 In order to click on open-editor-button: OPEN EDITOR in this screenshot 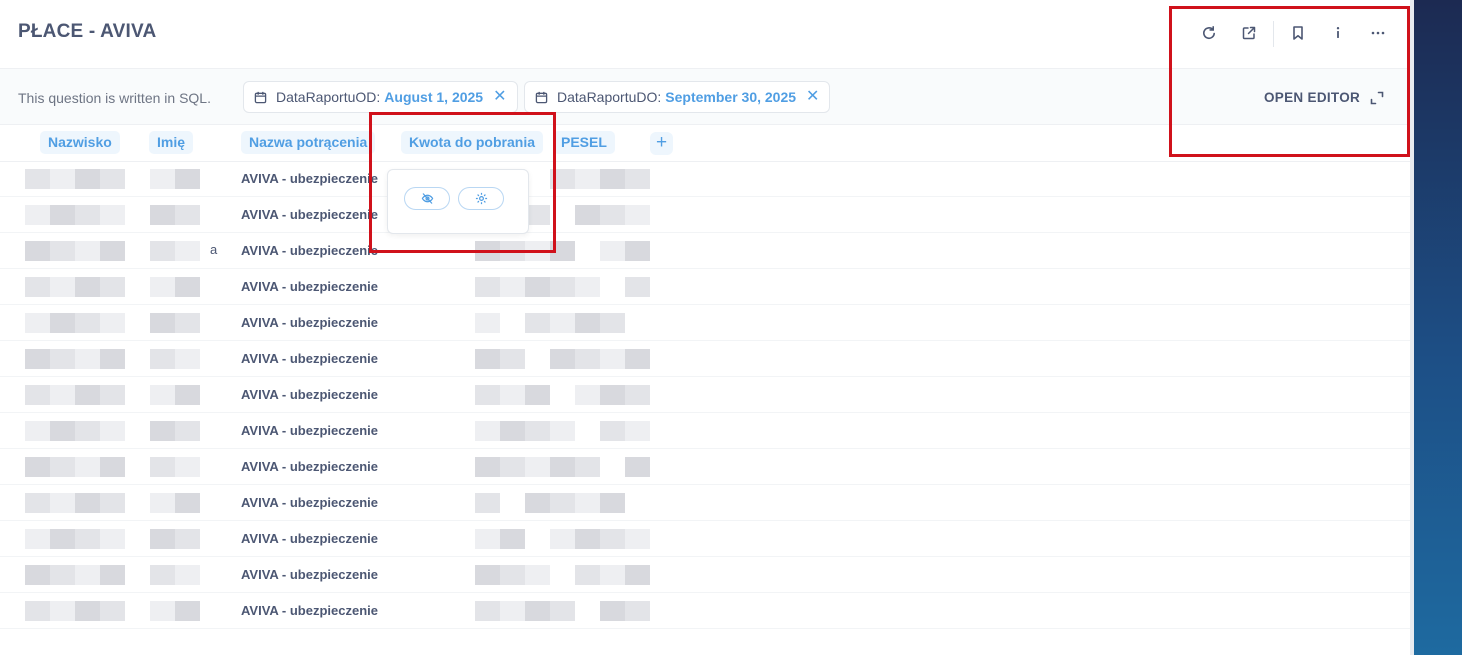, I will do `click(1312, 97)`.